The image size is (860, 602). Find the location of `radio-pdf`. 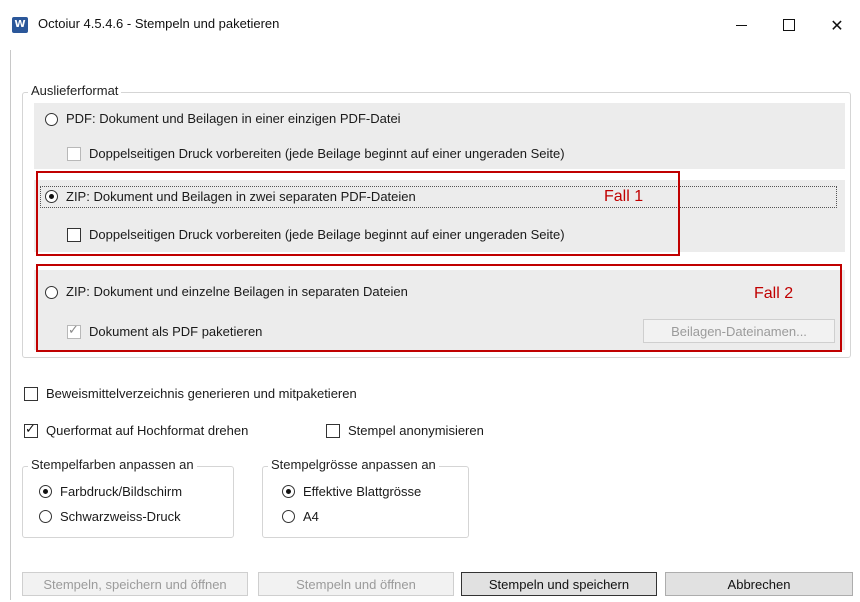

radio-pdf is located at coordinates (51, 119).